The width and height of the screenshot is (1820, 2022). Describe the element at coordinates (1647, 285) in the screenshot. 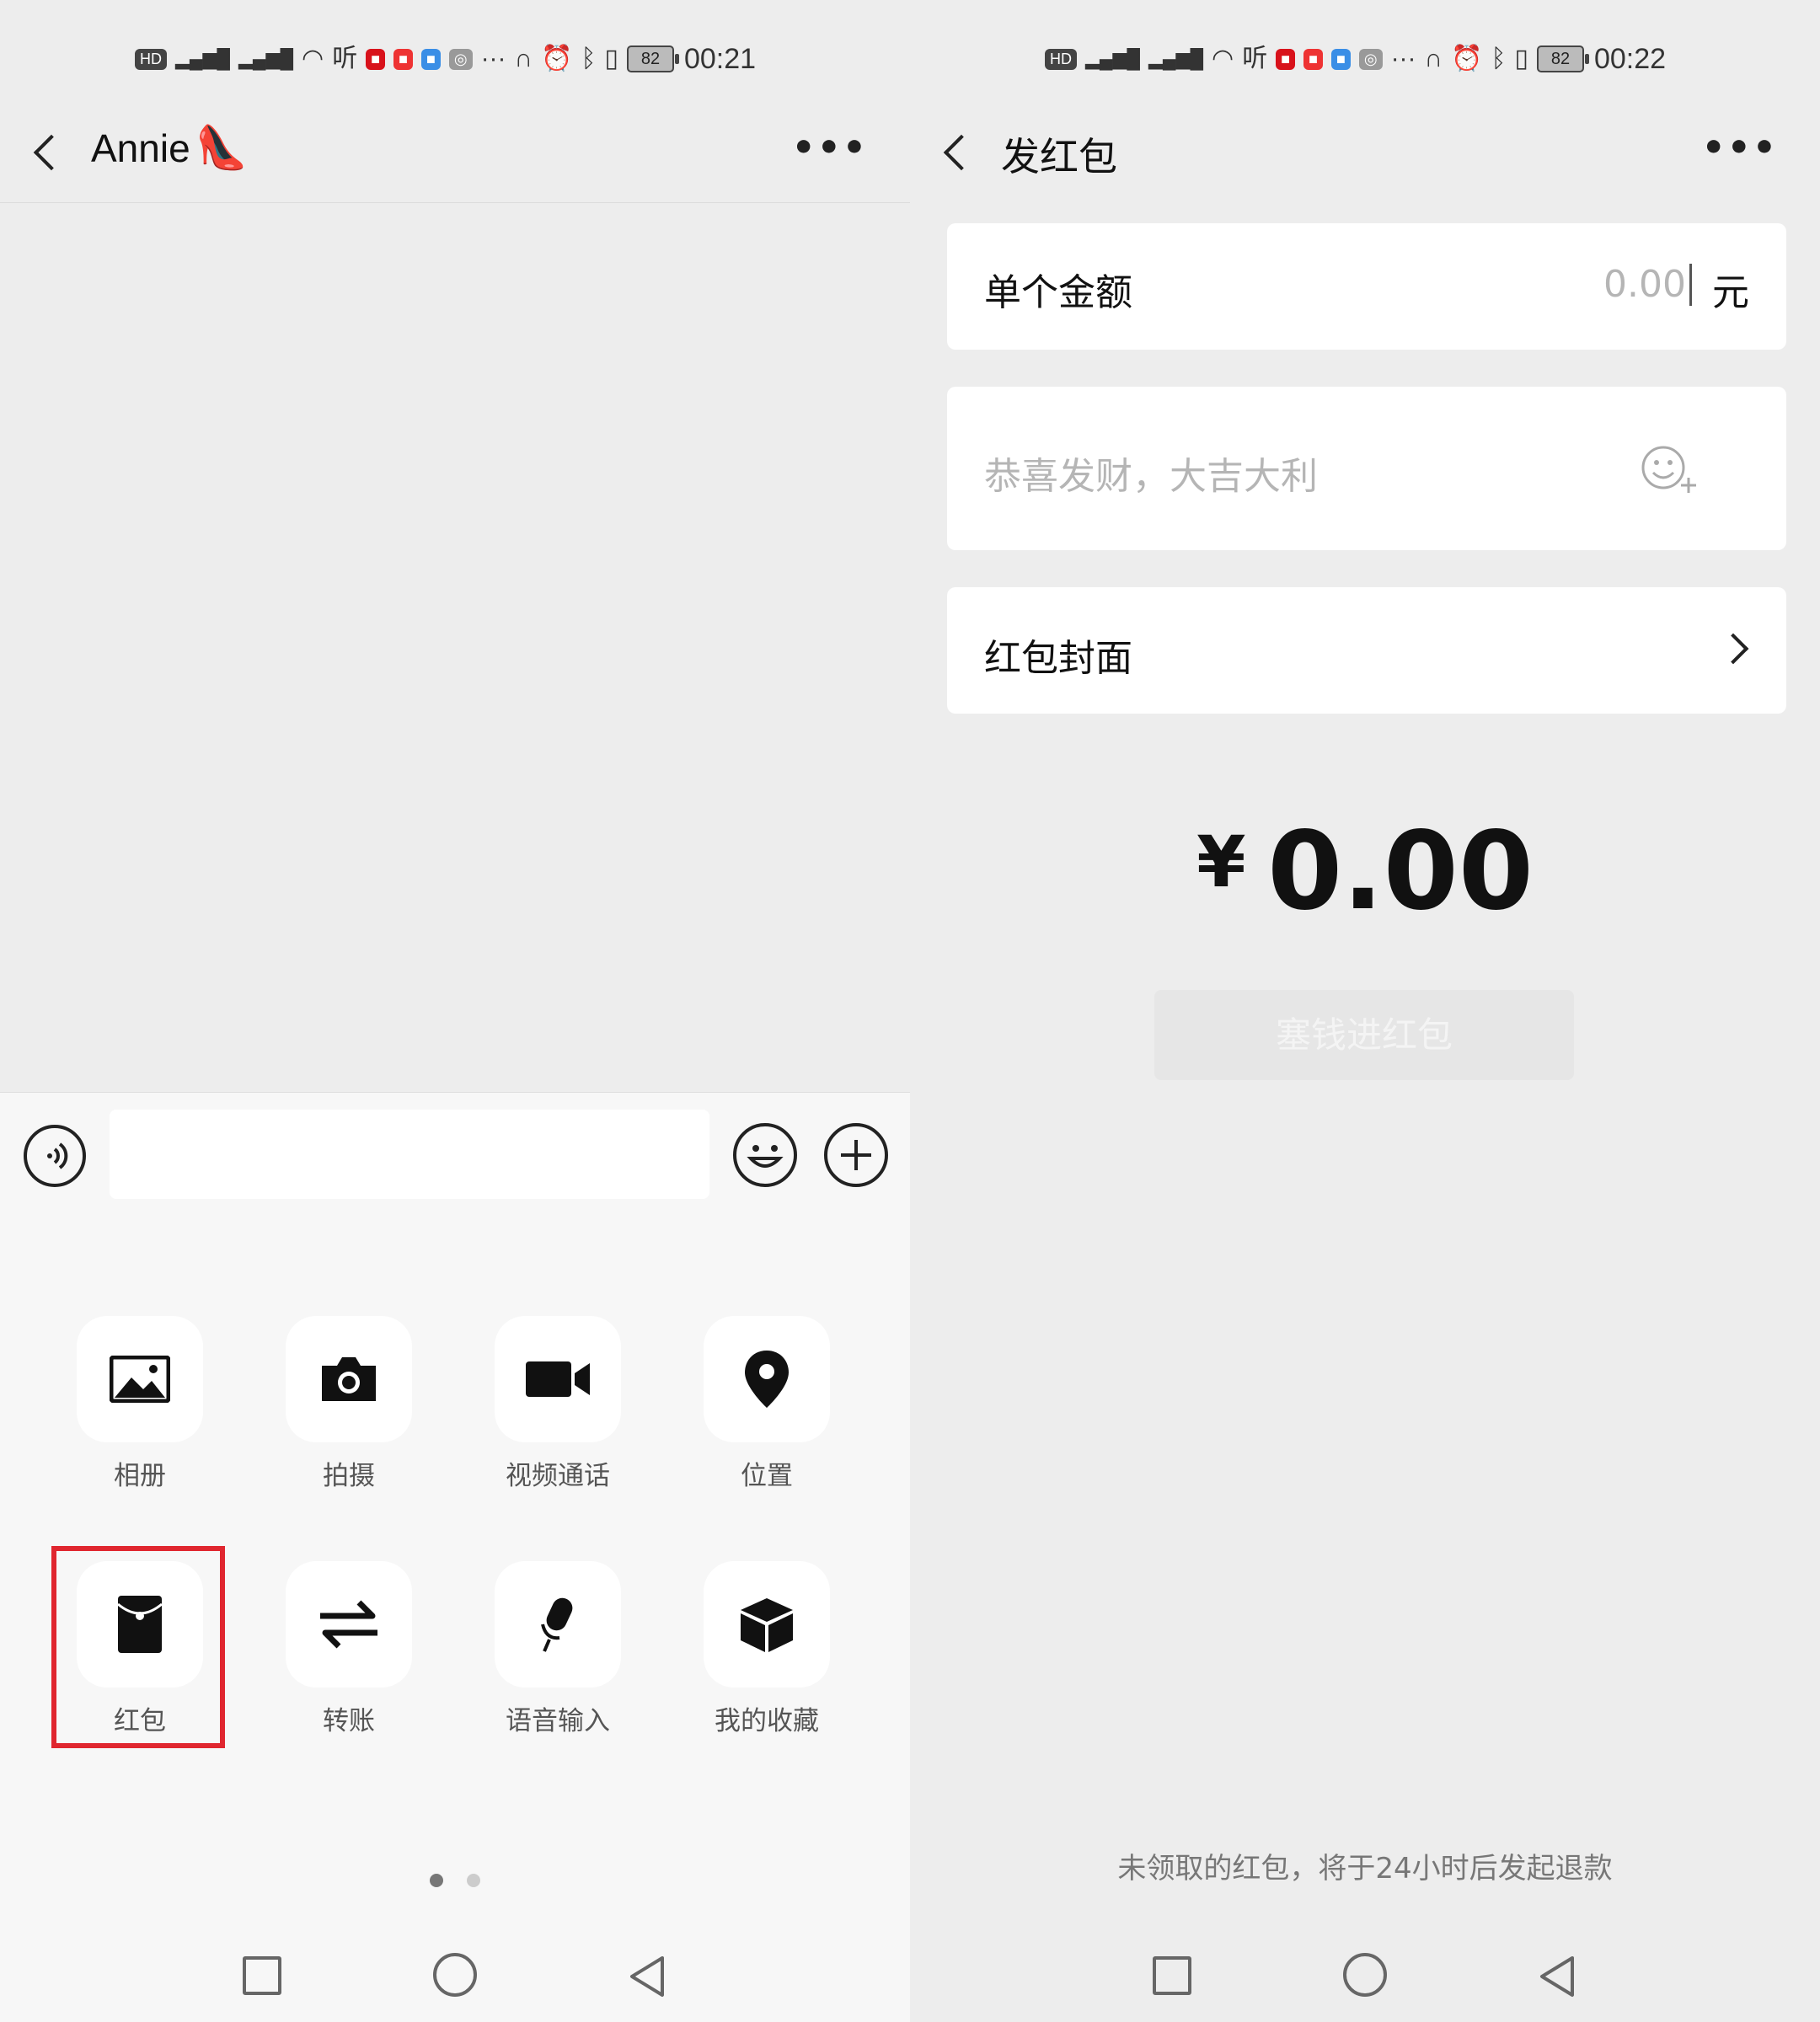

I see `amount-input: 0.00` at that location.